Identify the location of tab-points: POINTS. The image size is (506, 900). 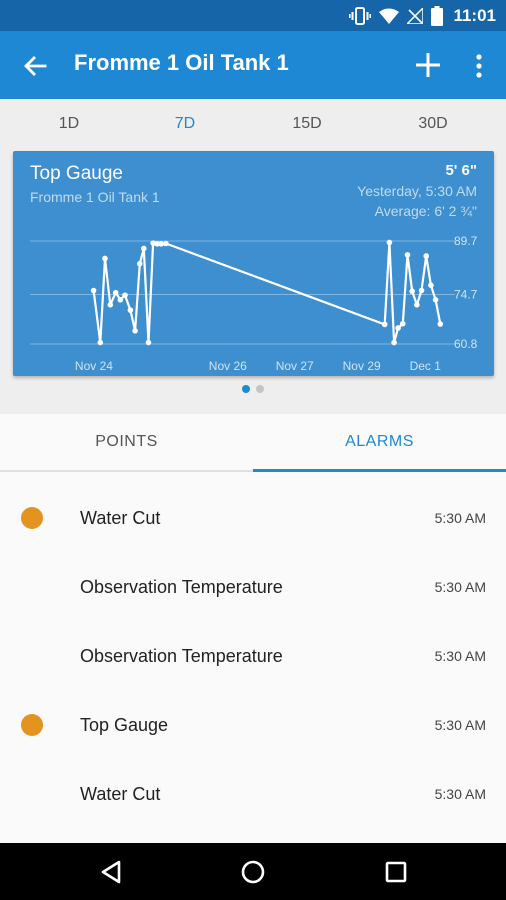
(126, 443).